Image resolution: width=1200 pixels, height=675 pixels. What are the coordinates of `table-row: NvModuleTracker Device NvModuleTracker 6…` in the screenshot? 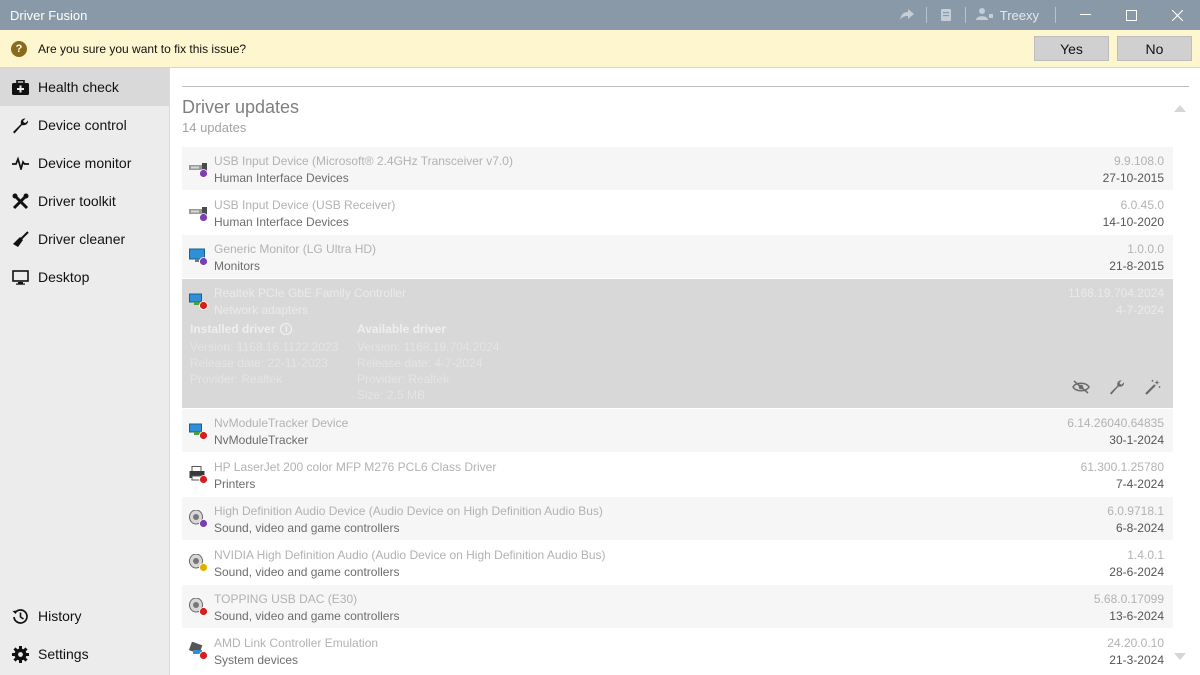 It's located at (677, 431).